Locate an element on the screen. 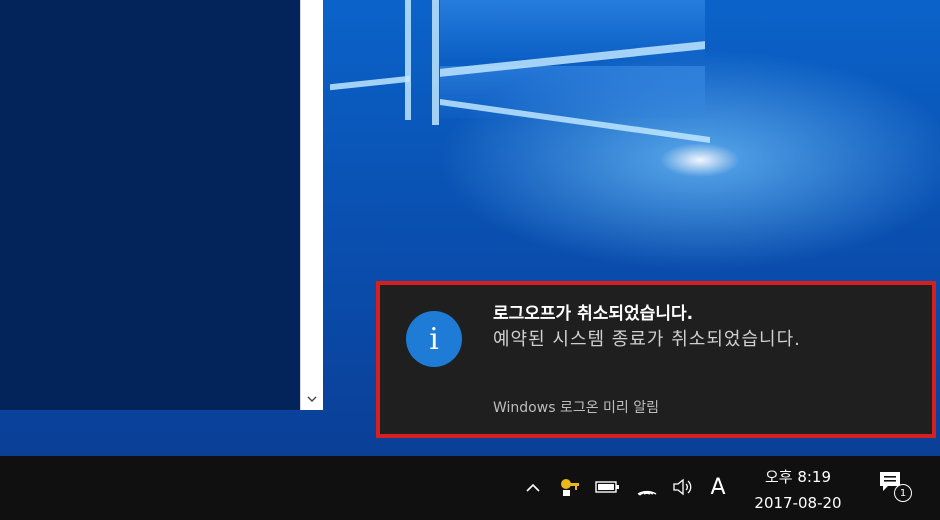  security-key-icon is located at coordinates (570, 487).